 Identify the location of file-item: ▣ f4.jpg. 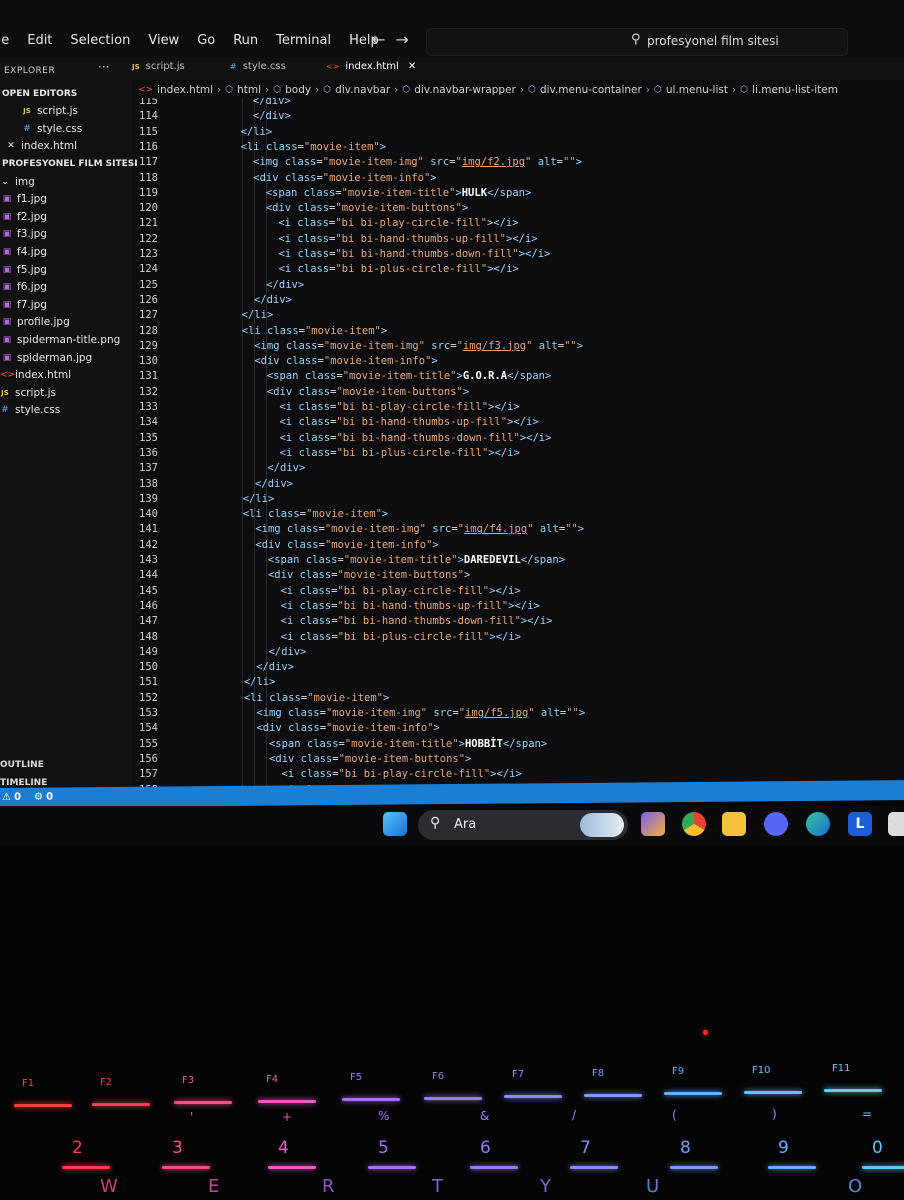
(24, 251).